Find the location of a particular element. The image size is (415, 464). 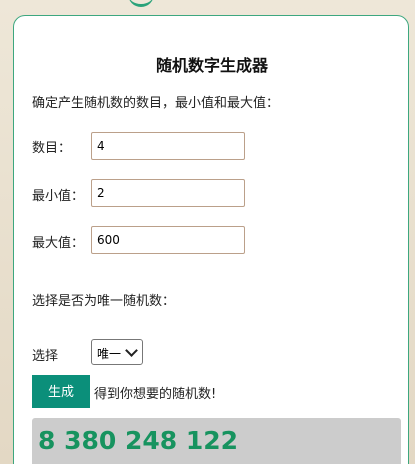

min-input is located at coordinates (168, 193).